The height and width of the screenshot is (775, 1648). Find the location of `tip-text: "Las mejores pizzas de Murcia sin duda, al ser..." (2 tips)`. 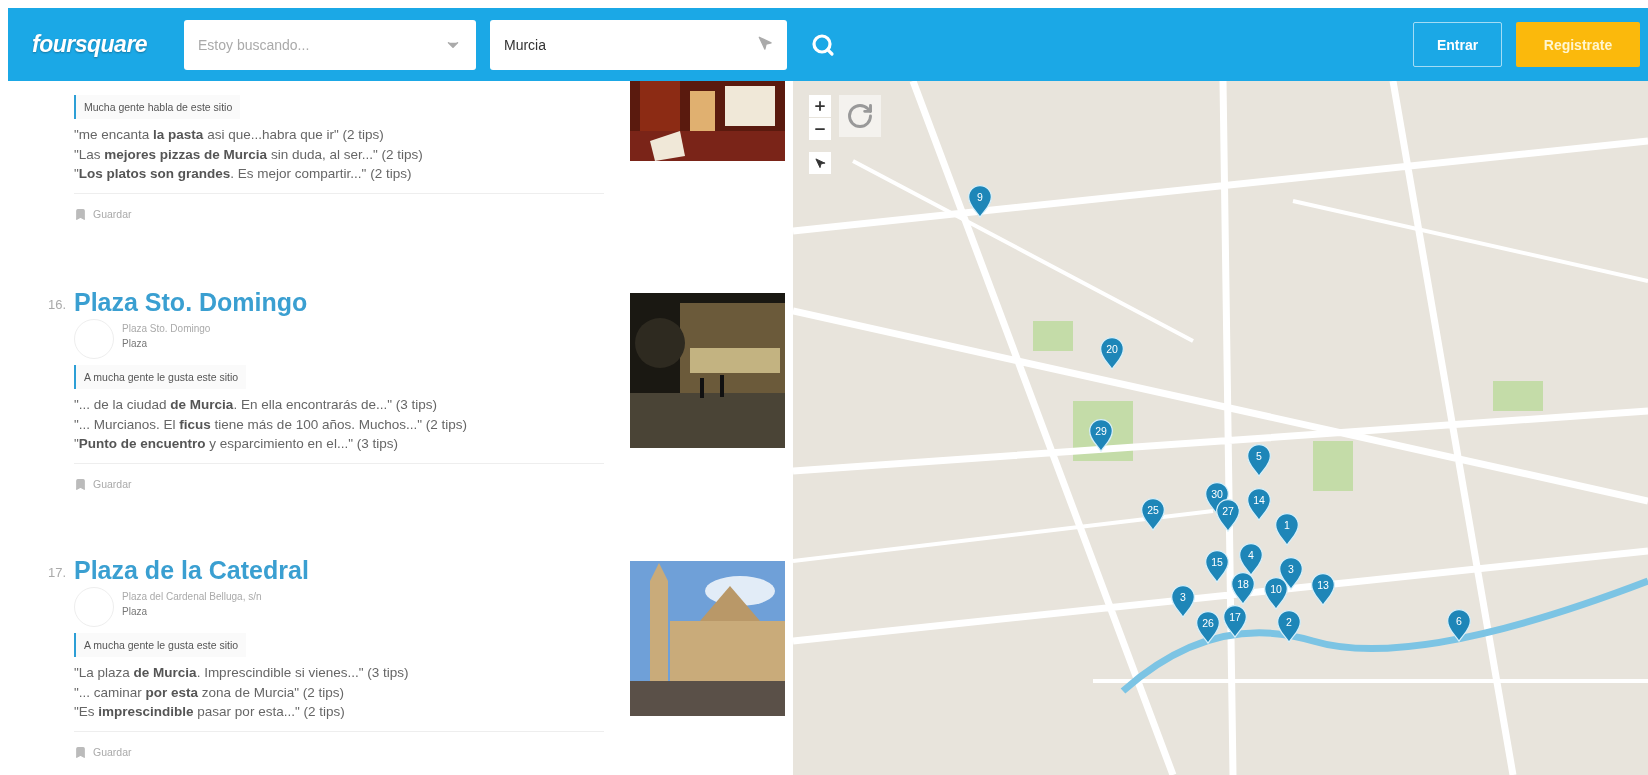

tip-text: "Las mejores pizzas de Murcia sin duda, al ser..." (2 tips) is located at coordinates (249, 154).